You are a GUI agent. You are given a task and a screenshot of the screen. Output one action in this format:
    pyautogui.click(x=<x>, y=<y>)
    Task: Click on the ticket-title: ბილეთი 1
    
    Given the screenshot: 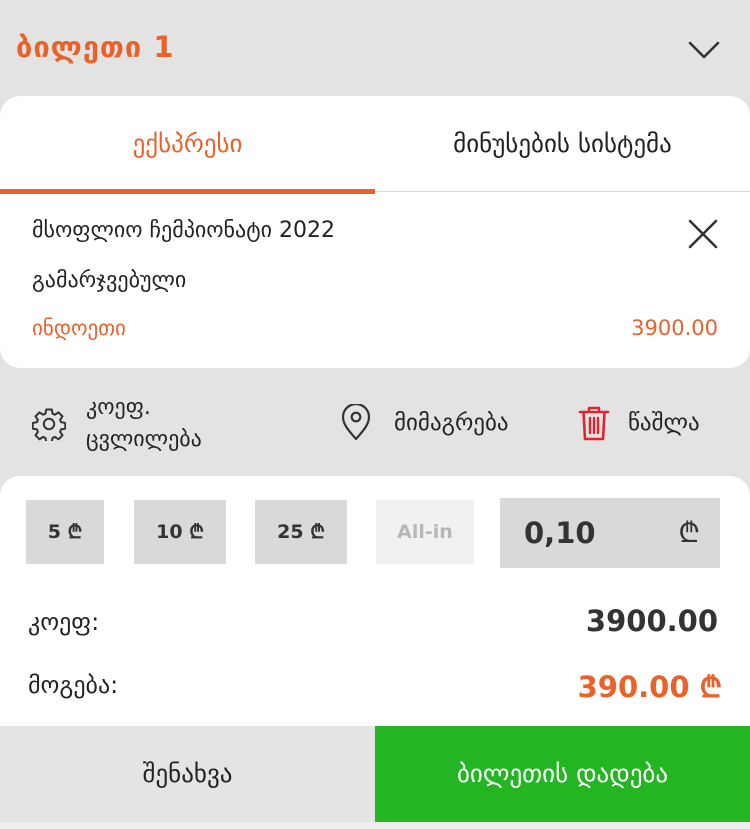 What is the action you would take?
    pyautogui.click(x=95, y=47)
    